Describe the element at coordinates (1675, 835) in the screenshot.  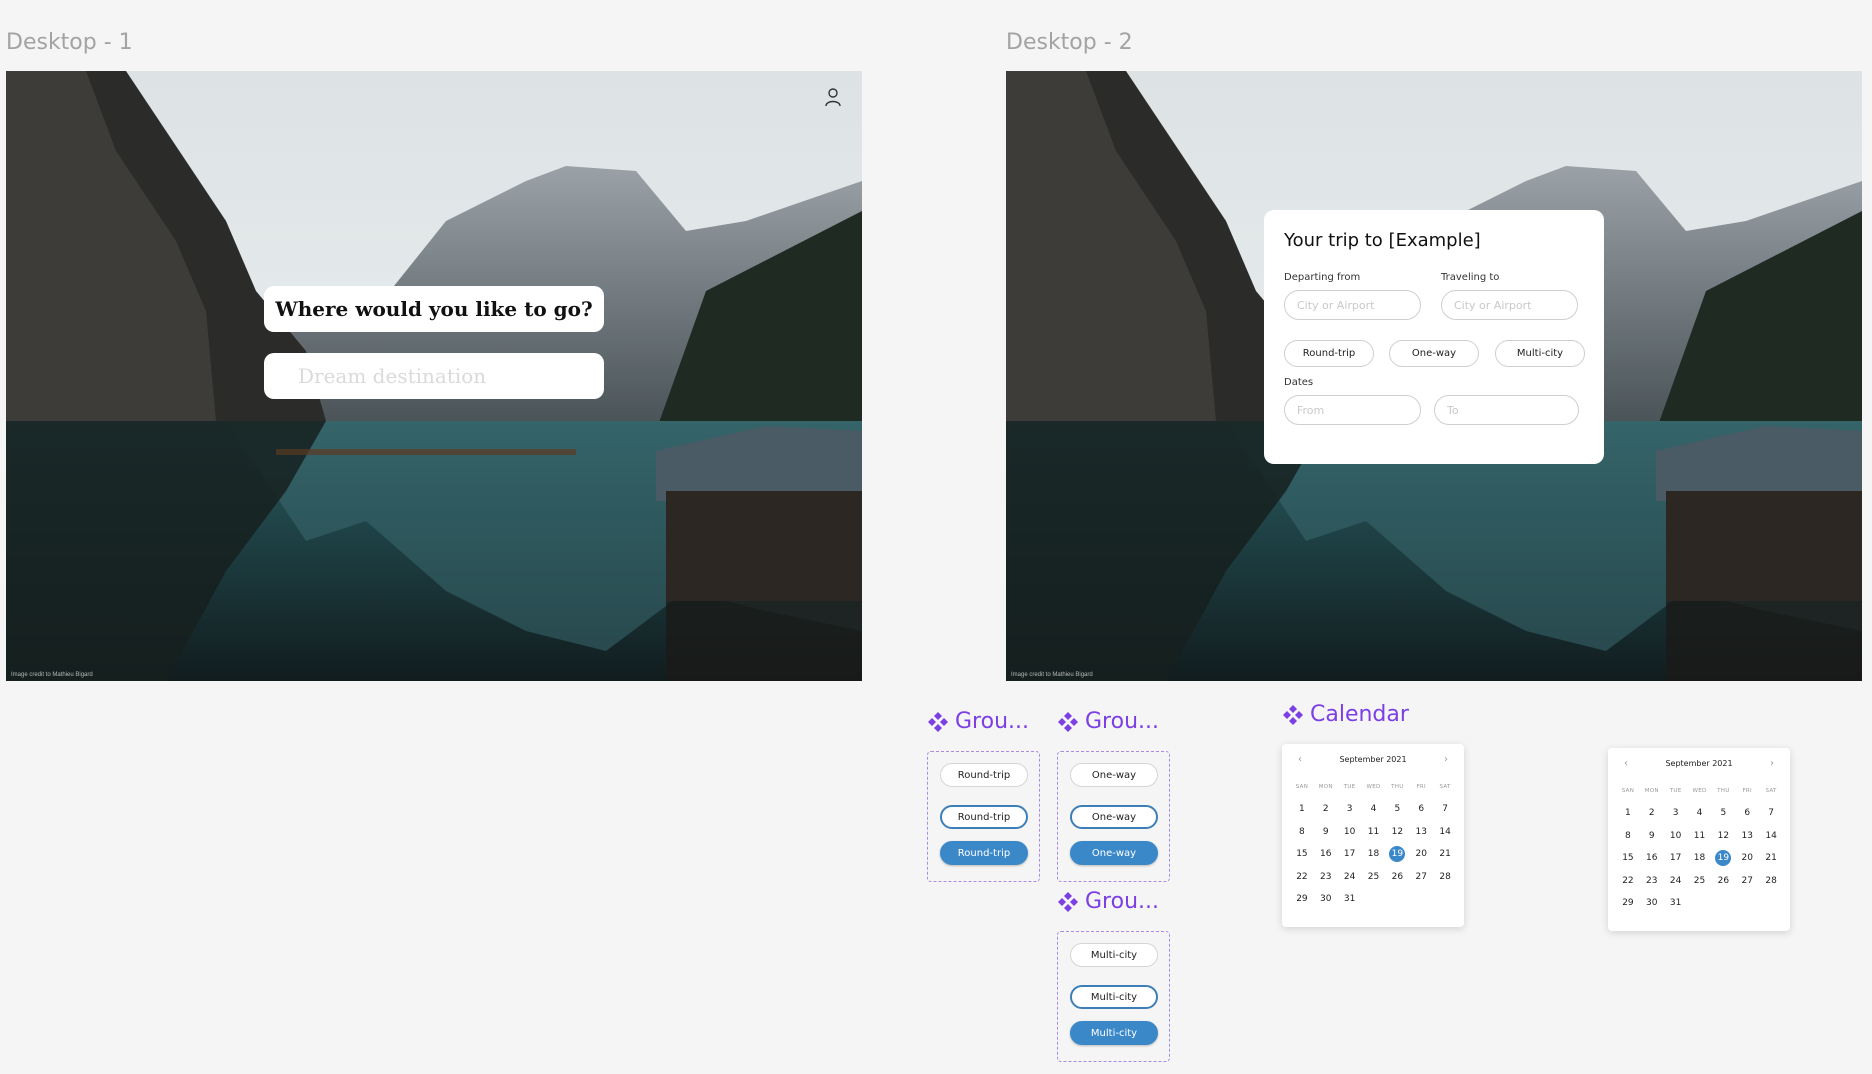
I see `calendar-day-number: 10` at that location.